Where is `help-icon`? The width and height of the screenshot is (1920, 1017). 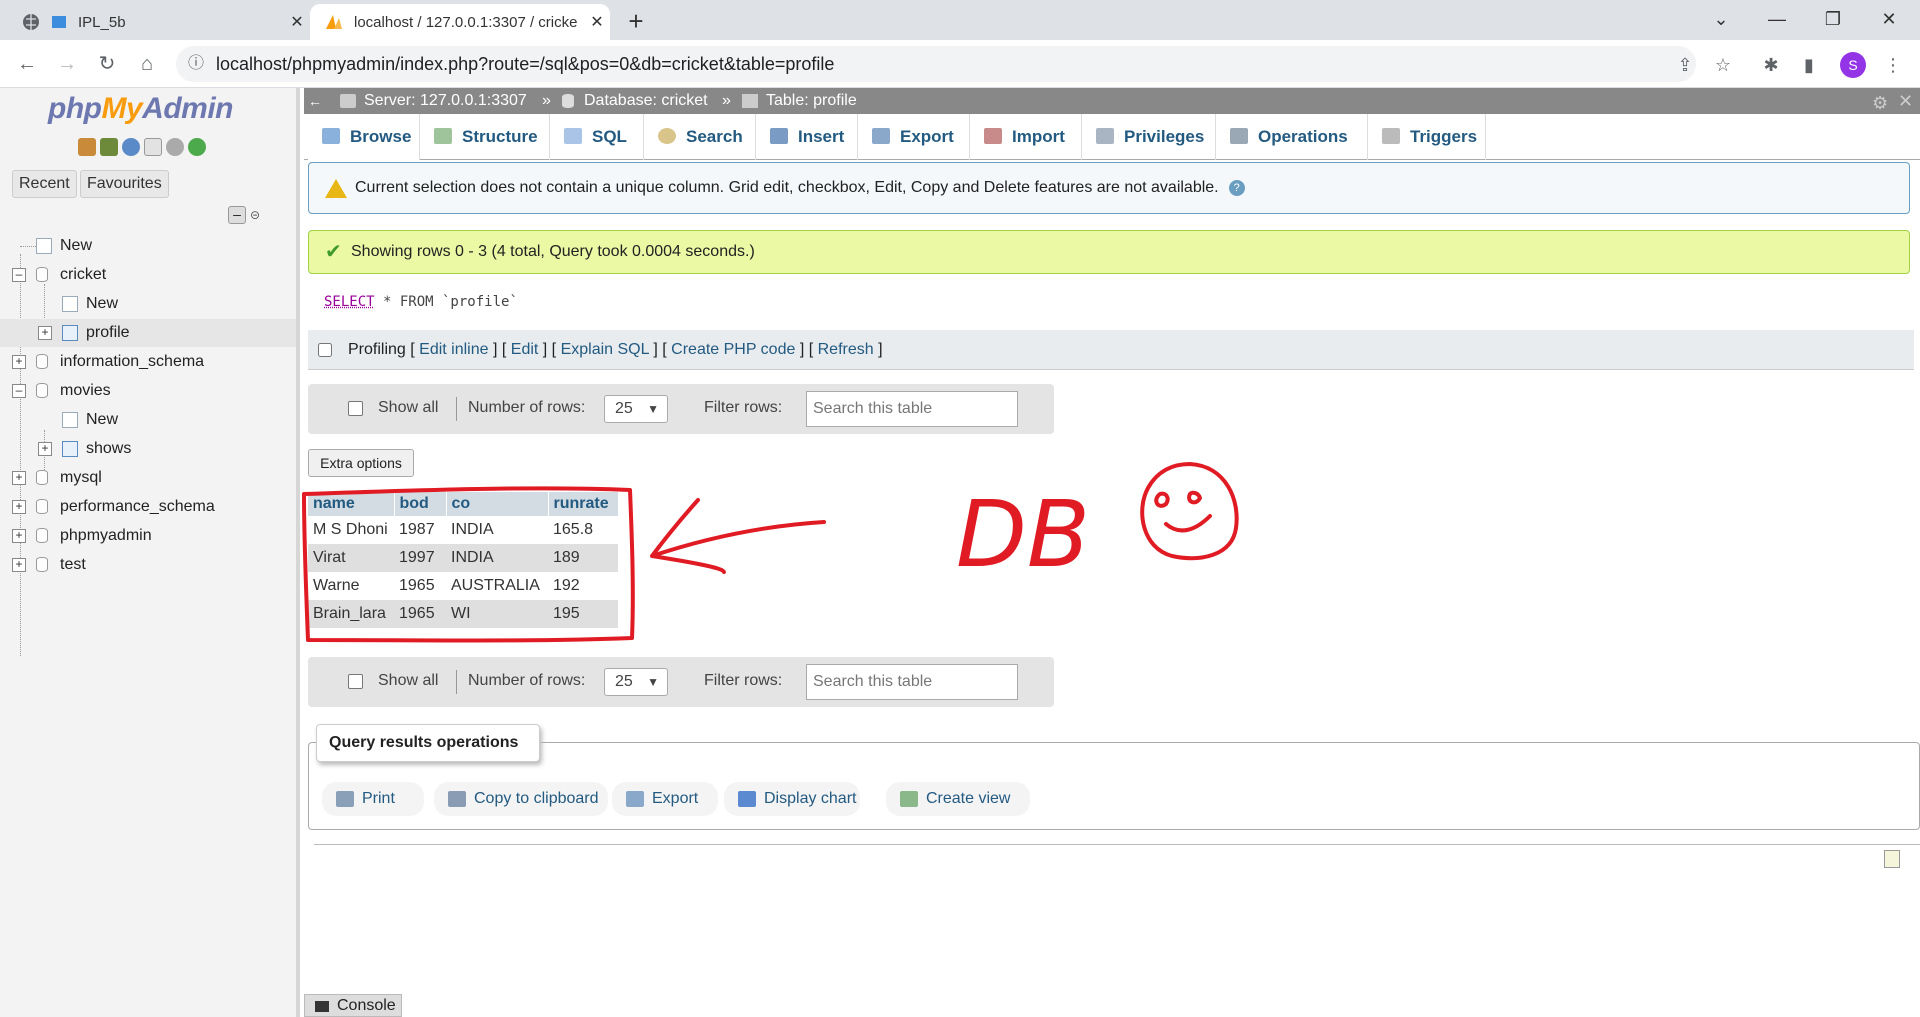 help-icon is located at coordinates (131, 147).